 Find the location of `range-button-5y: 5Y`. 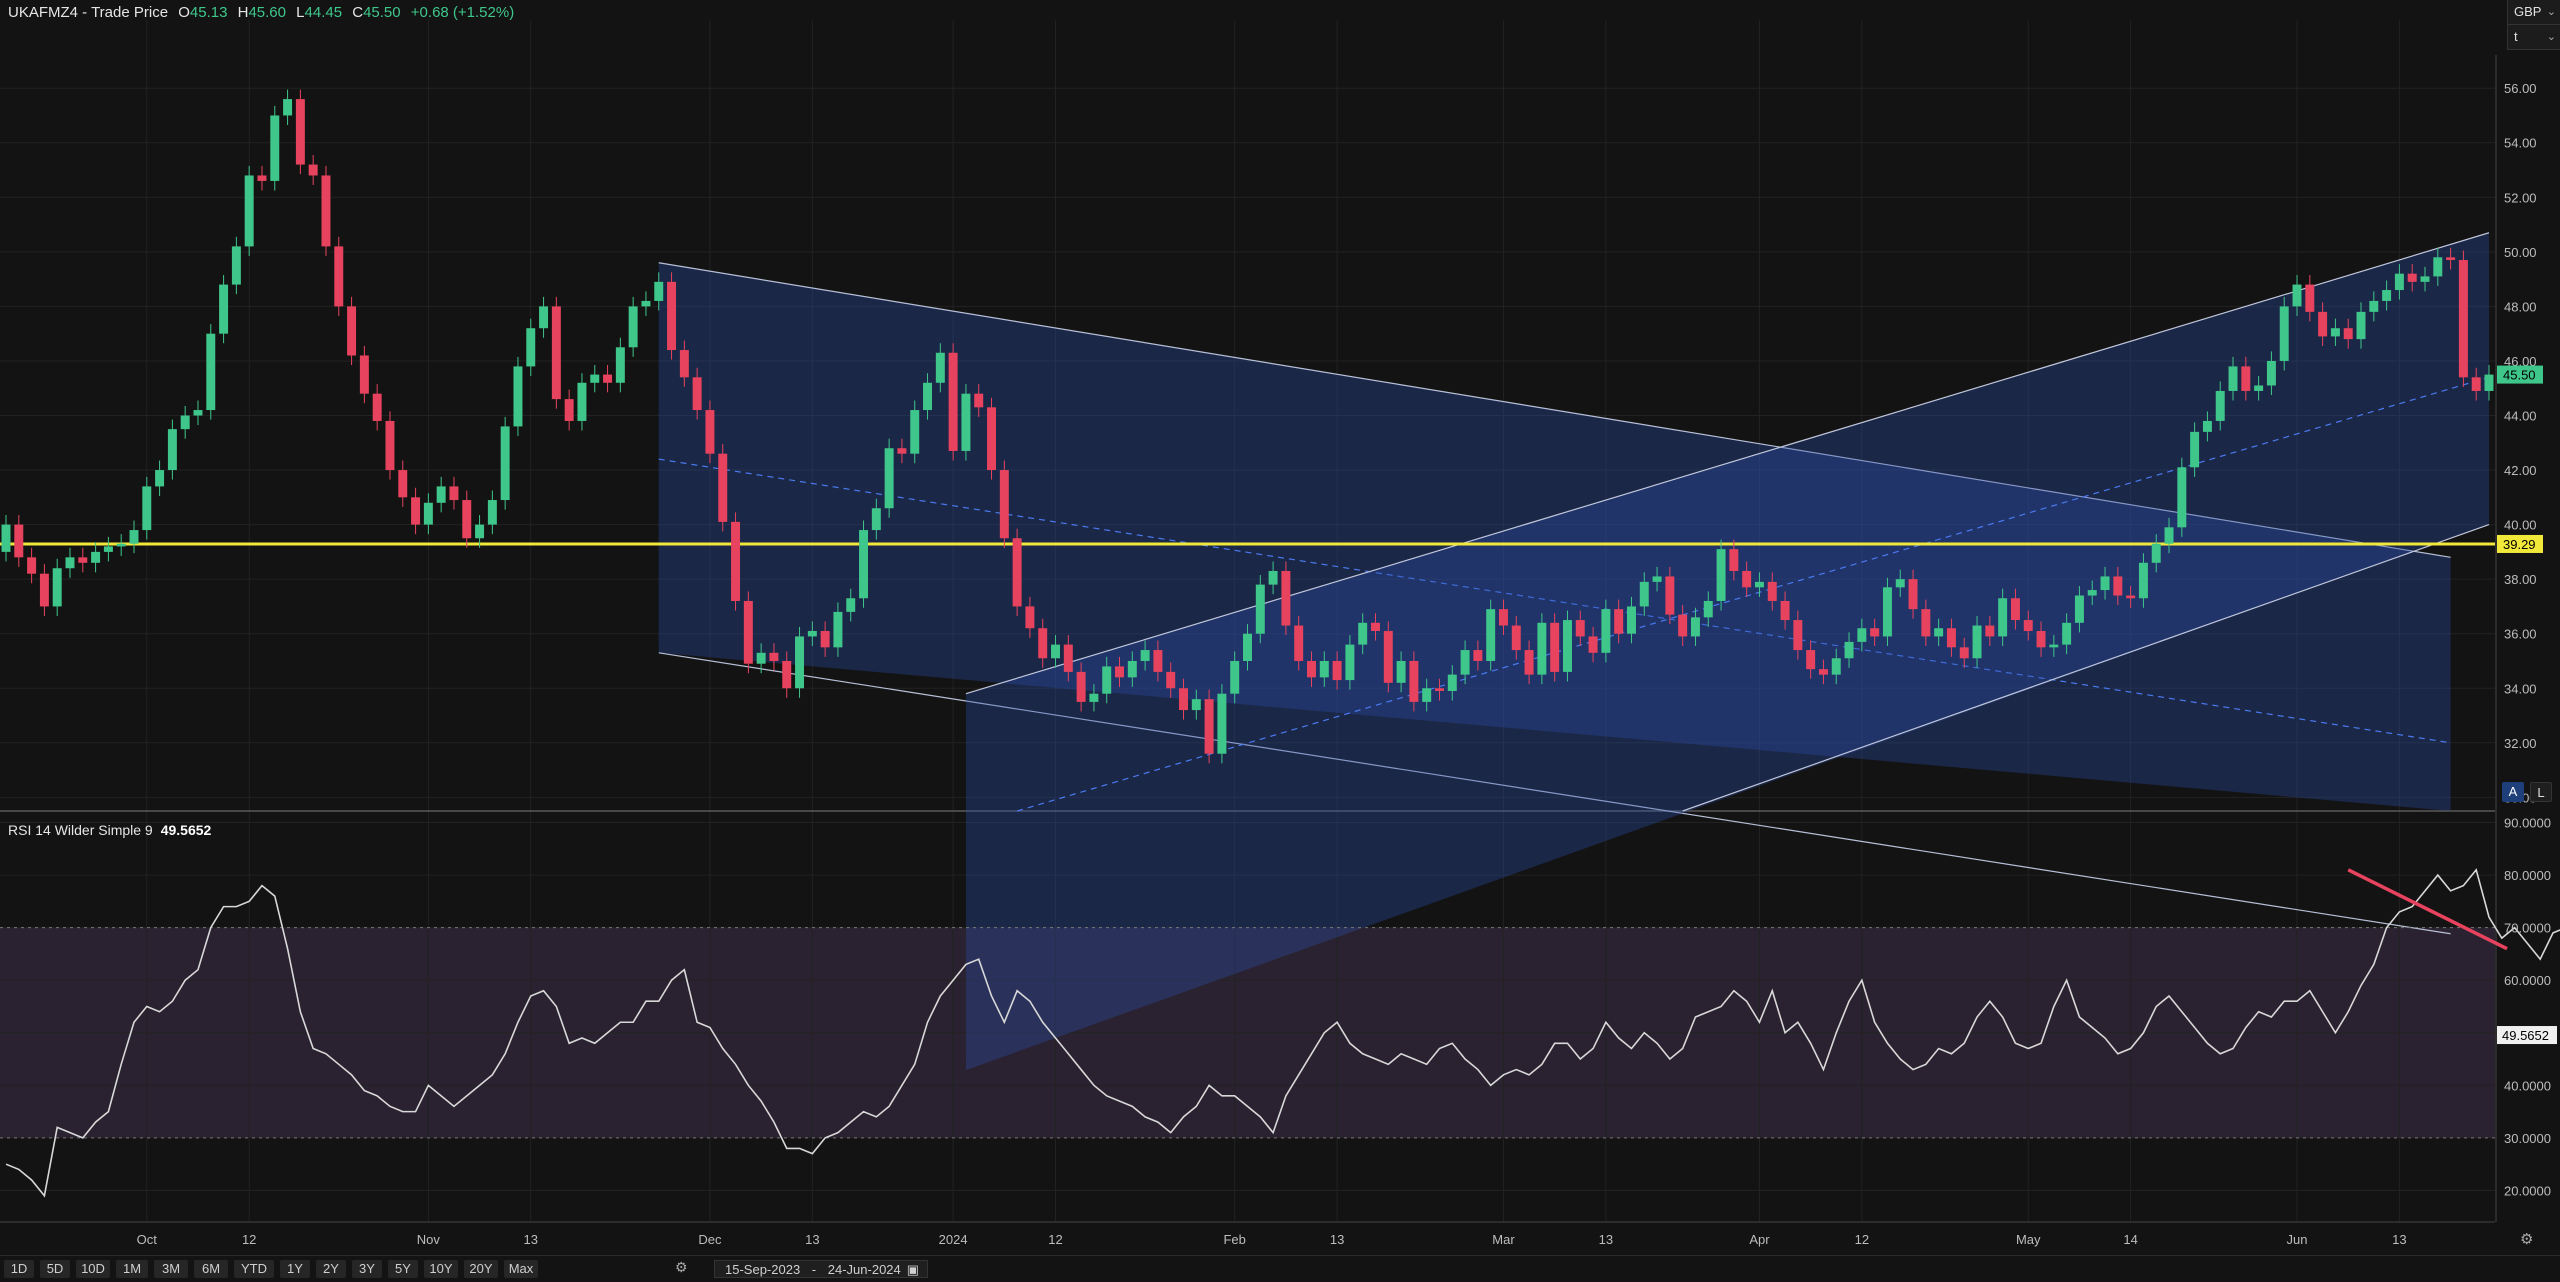

range-button-5y: 5Y is located at coordinates (403, 1269).